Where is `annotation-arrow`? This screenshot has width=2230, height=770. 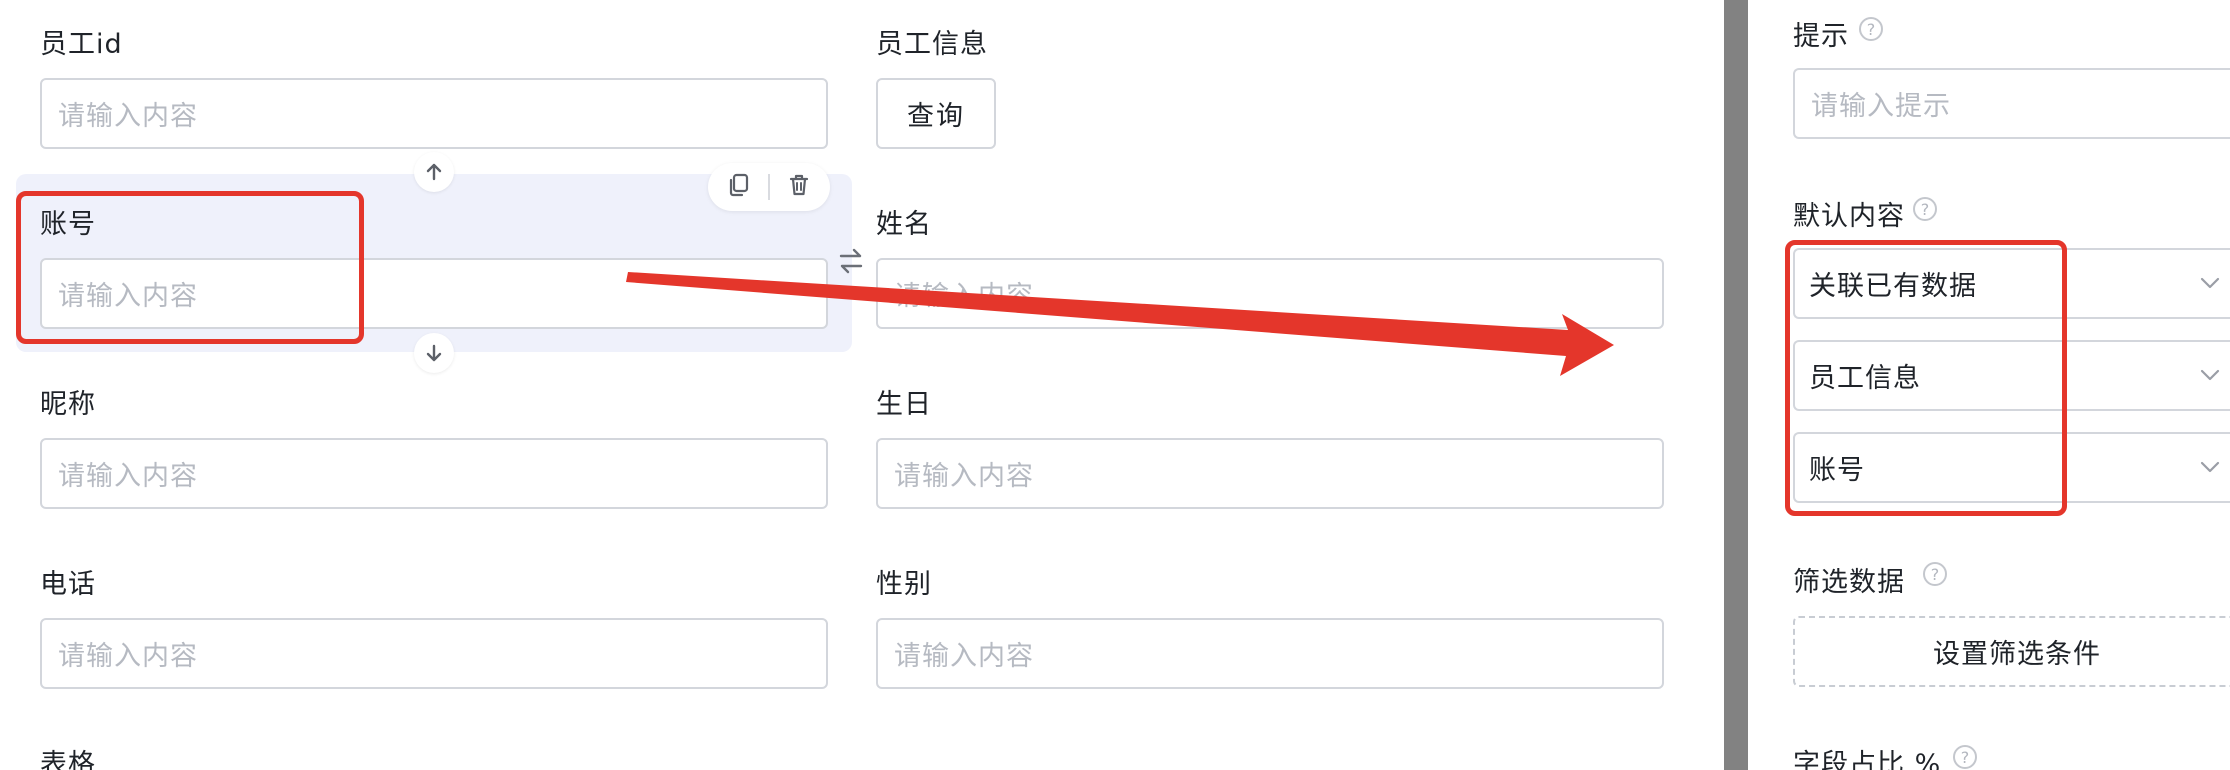
annotation-arrow is located at coordinates (1120, 324).